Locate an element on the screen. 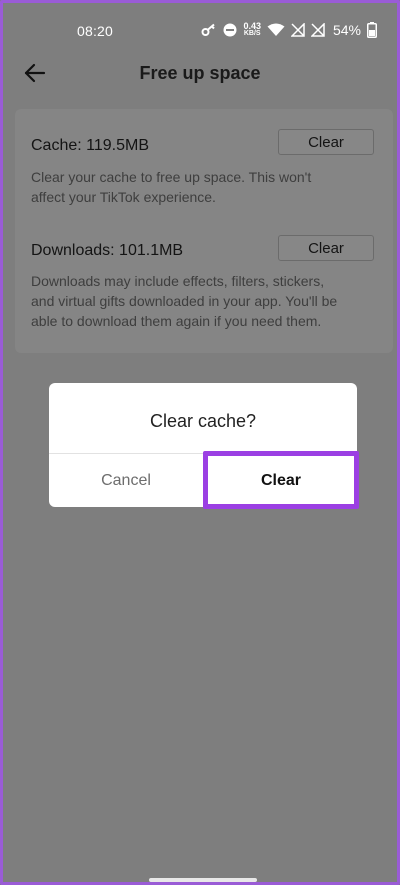 Image resolution: width=400 pixels, height=885 pixels. battery-percent: 54% is located at coordinates (346, 30).